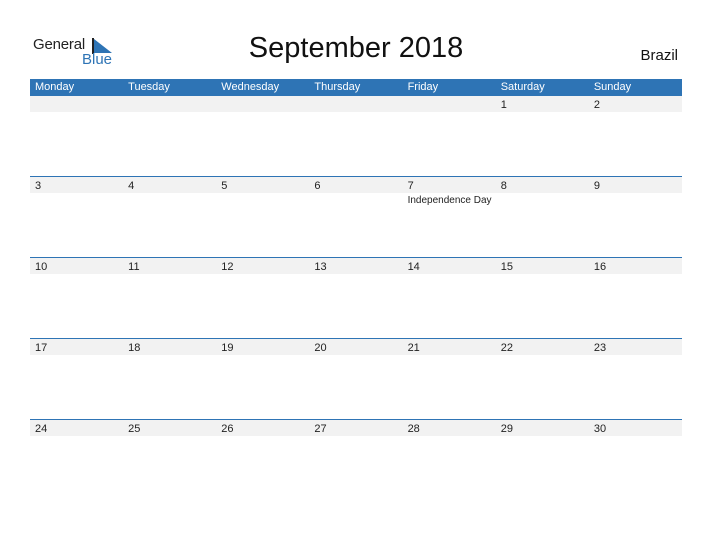 The image size is (712, 550). Describe the element at coordinates (320, 429) in the screenshot. I see `day-number: 27` at that location.